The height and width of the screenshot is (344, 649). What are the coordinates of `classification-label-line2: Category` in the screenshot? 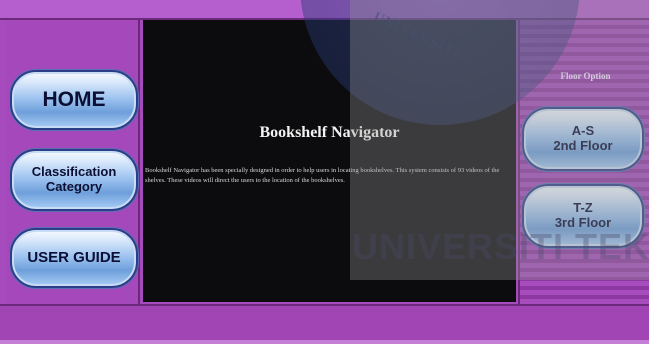 It's located at (74, 186).